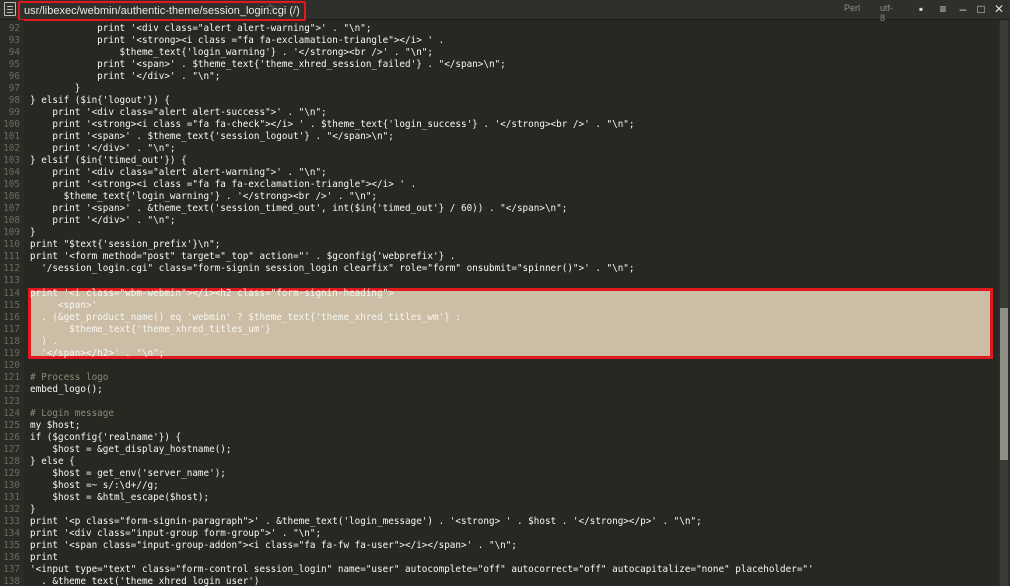 The height and width of the screenshot is (586, 1010). I want to click on code-line: 126 if ($gconfig{'realname'}) {, so click(499, 438).